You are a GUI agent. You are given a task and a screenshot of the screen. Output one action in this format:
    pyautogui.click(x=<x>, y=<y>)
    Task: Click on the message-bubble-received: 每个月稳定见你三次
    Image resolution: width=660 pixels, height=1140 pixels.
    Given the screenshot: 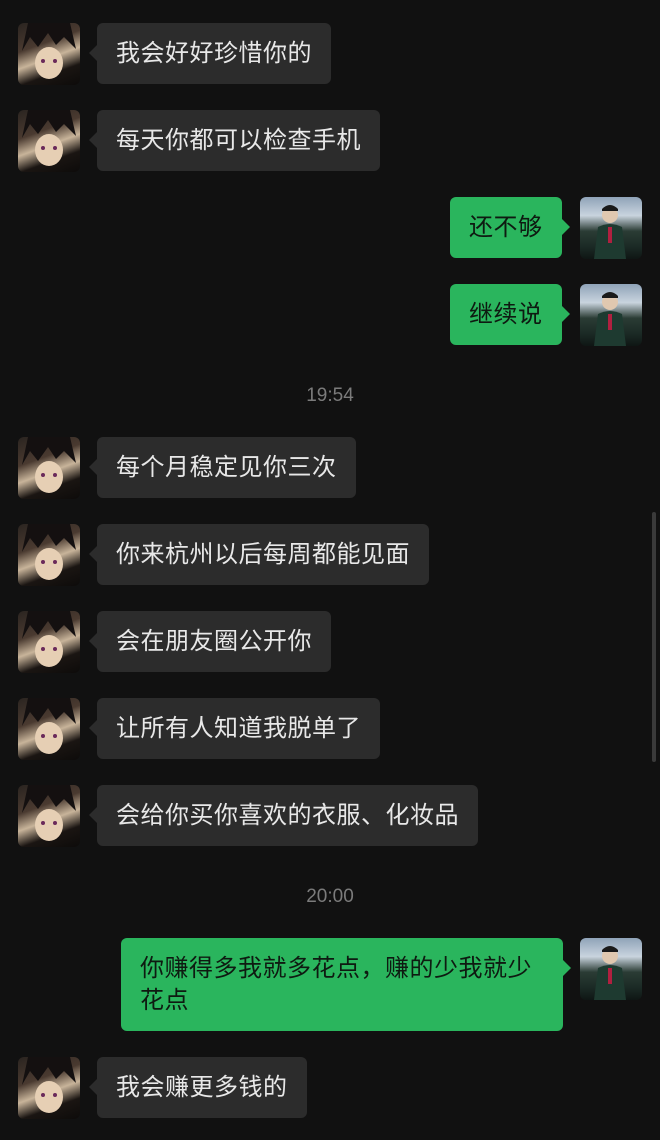 What is the action you would take?
    pyautogui.click(x=222, y=467)
    